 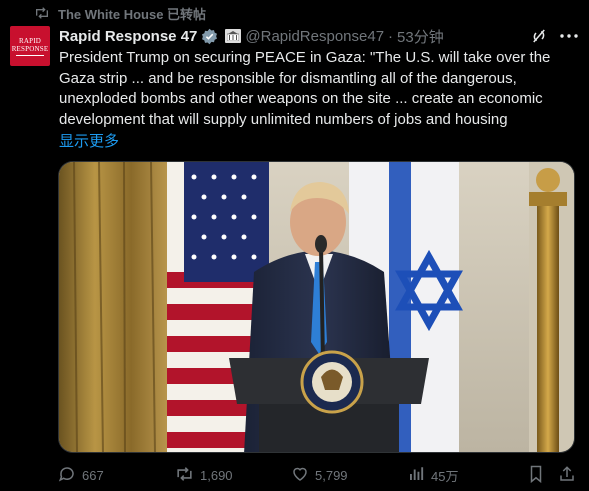 I want to click on avatar: RAPID RESPONSE, so click(x=30, y=46).